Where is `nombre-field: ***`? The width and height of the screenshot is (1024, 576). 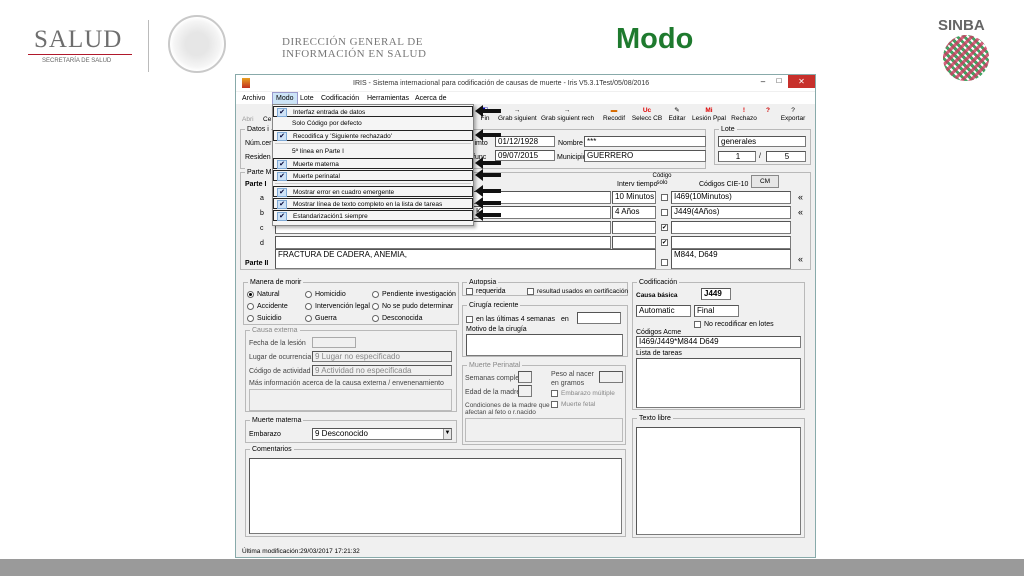 nombre-field: *** is located at coordinates (645, 141).